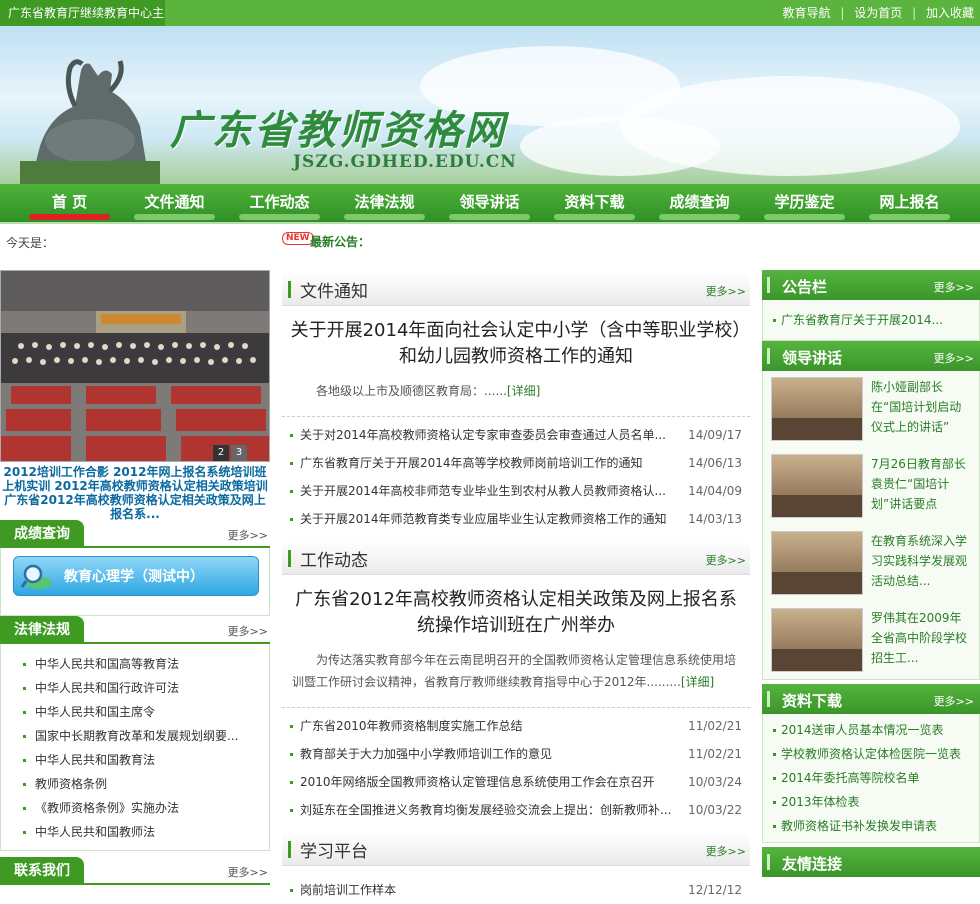  Describe the element at coordinates (516, 463) in the screenshot. I see `list-item: 广东省教育厅关于开展2014年高等学校教师岗前培训工作的通知 14/06/13` at that location.